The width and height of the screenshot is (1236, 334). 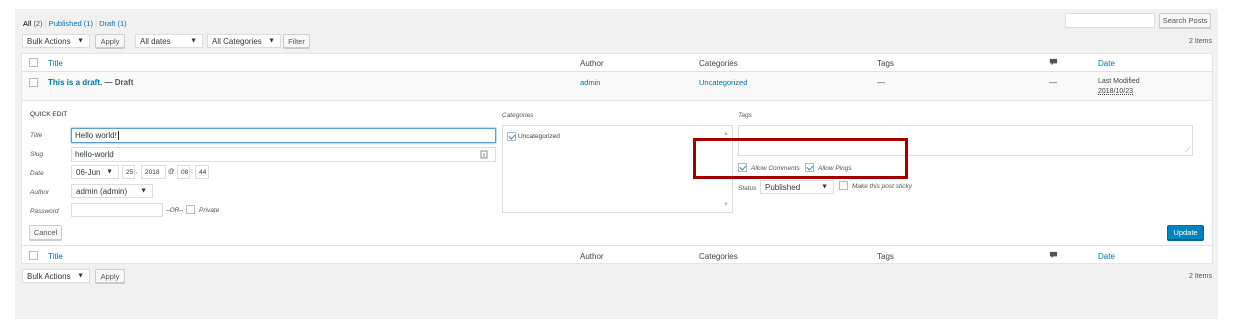 I want to click on key-icon, so click(x=484, y=155).